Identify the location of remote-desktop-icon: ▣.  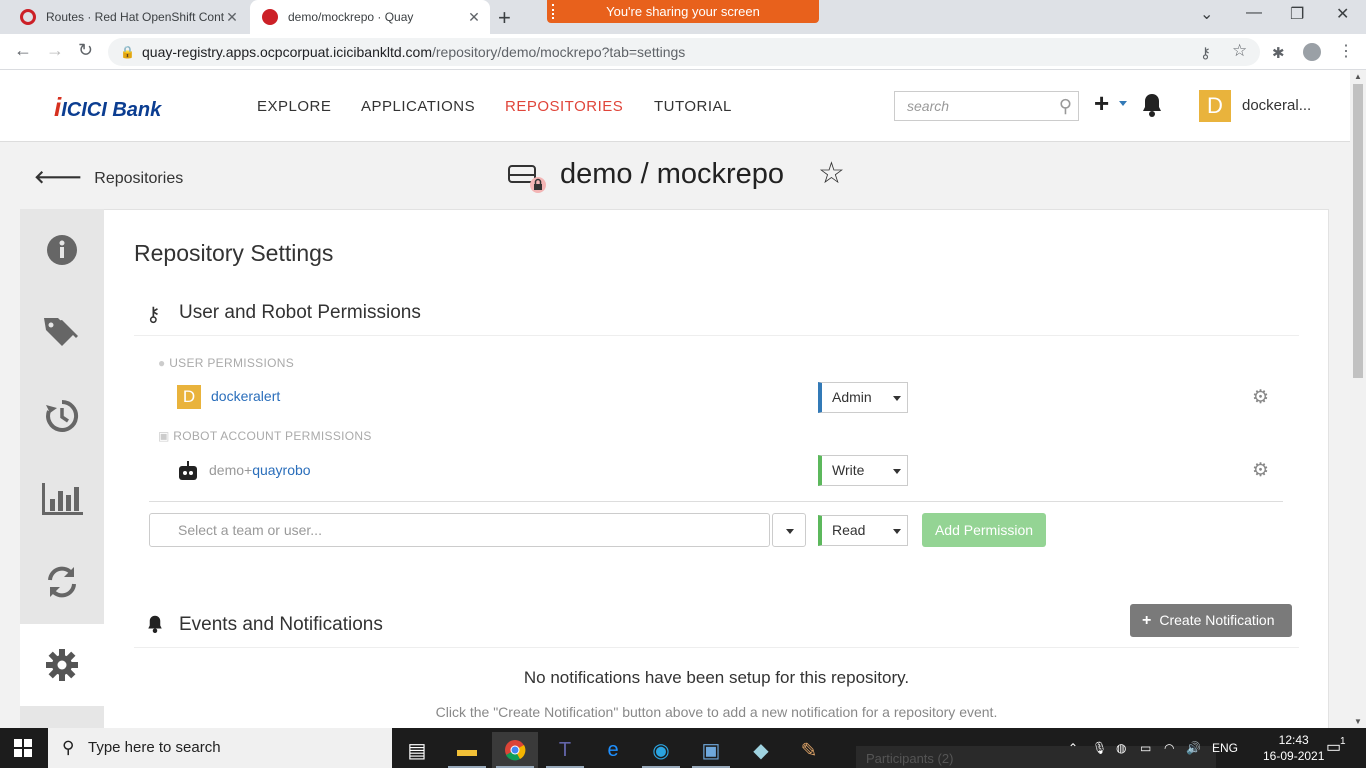
(711, 750).